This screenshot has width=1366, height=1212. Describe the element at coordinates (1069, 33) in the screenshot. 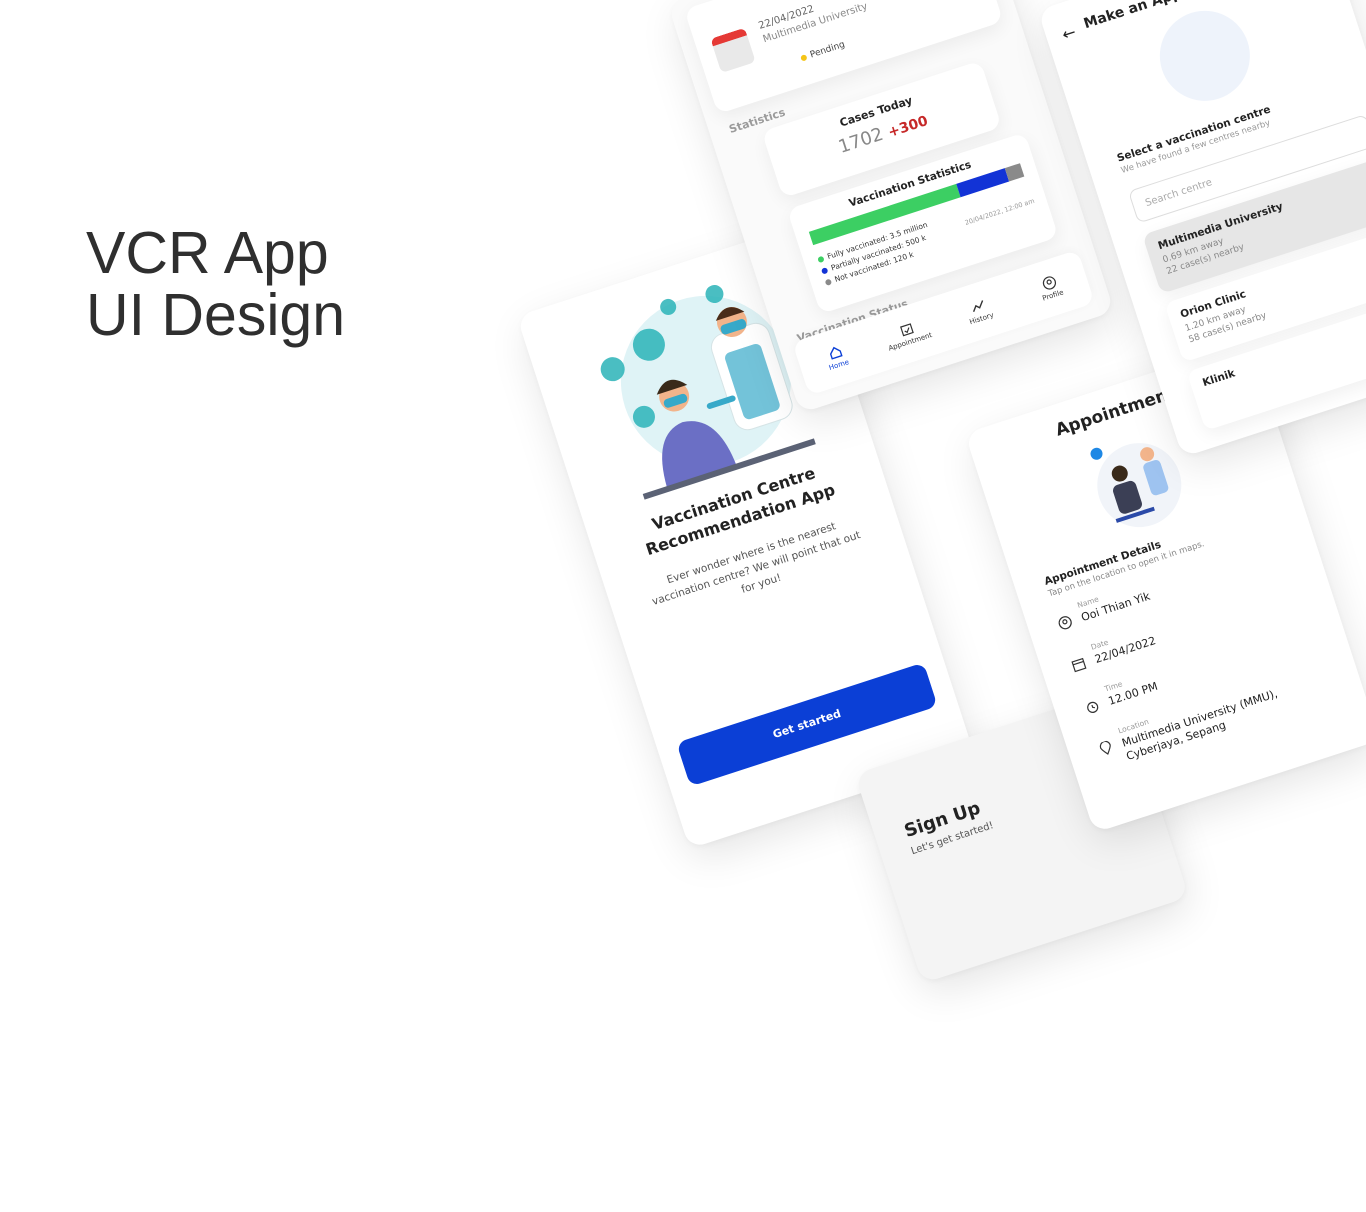

I see `back-arrow-icon: ←` at that location.